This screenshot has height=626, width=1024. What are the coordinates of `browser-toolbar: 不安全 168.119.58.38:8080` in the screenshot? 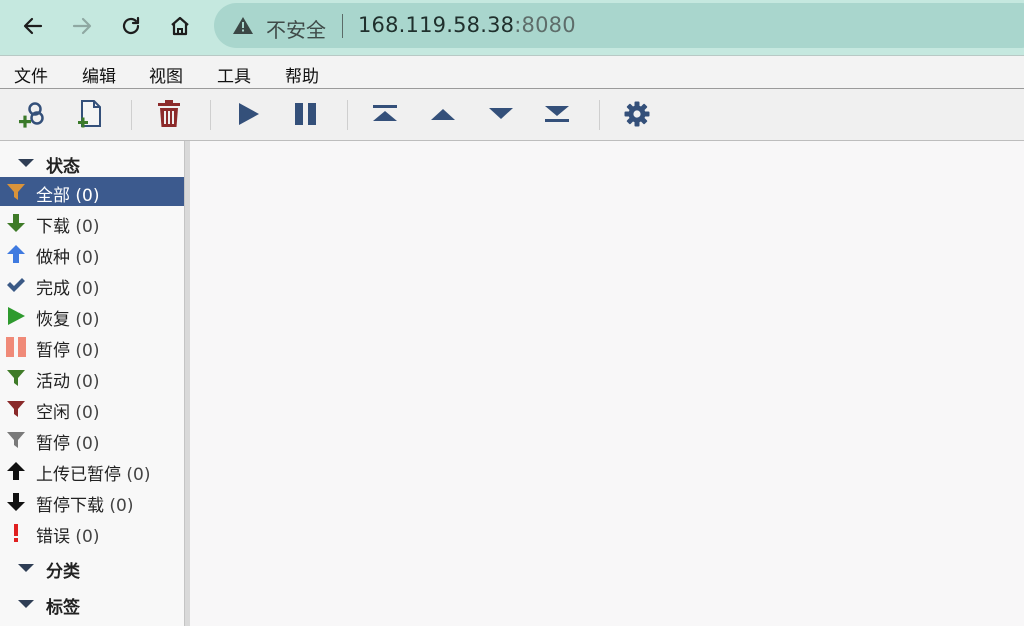 It's located at (512, 27).